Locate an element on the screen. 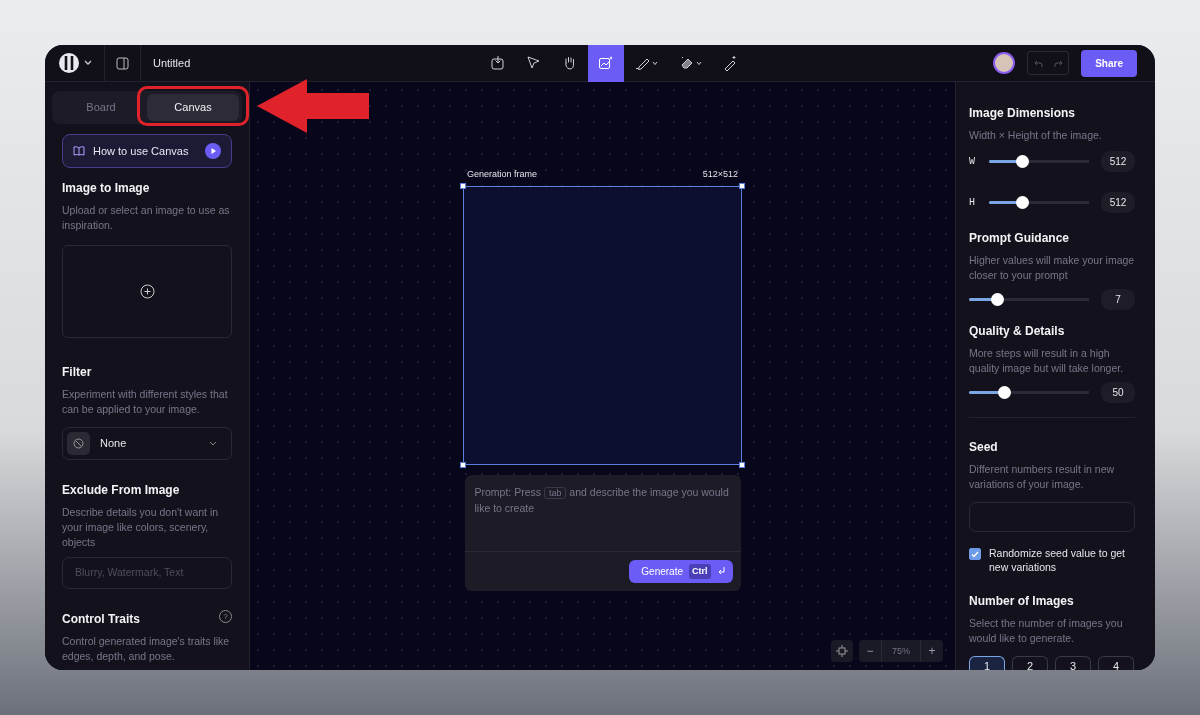  dimensions-heading: Image Dimensions is located at coordinates (1023, 113).